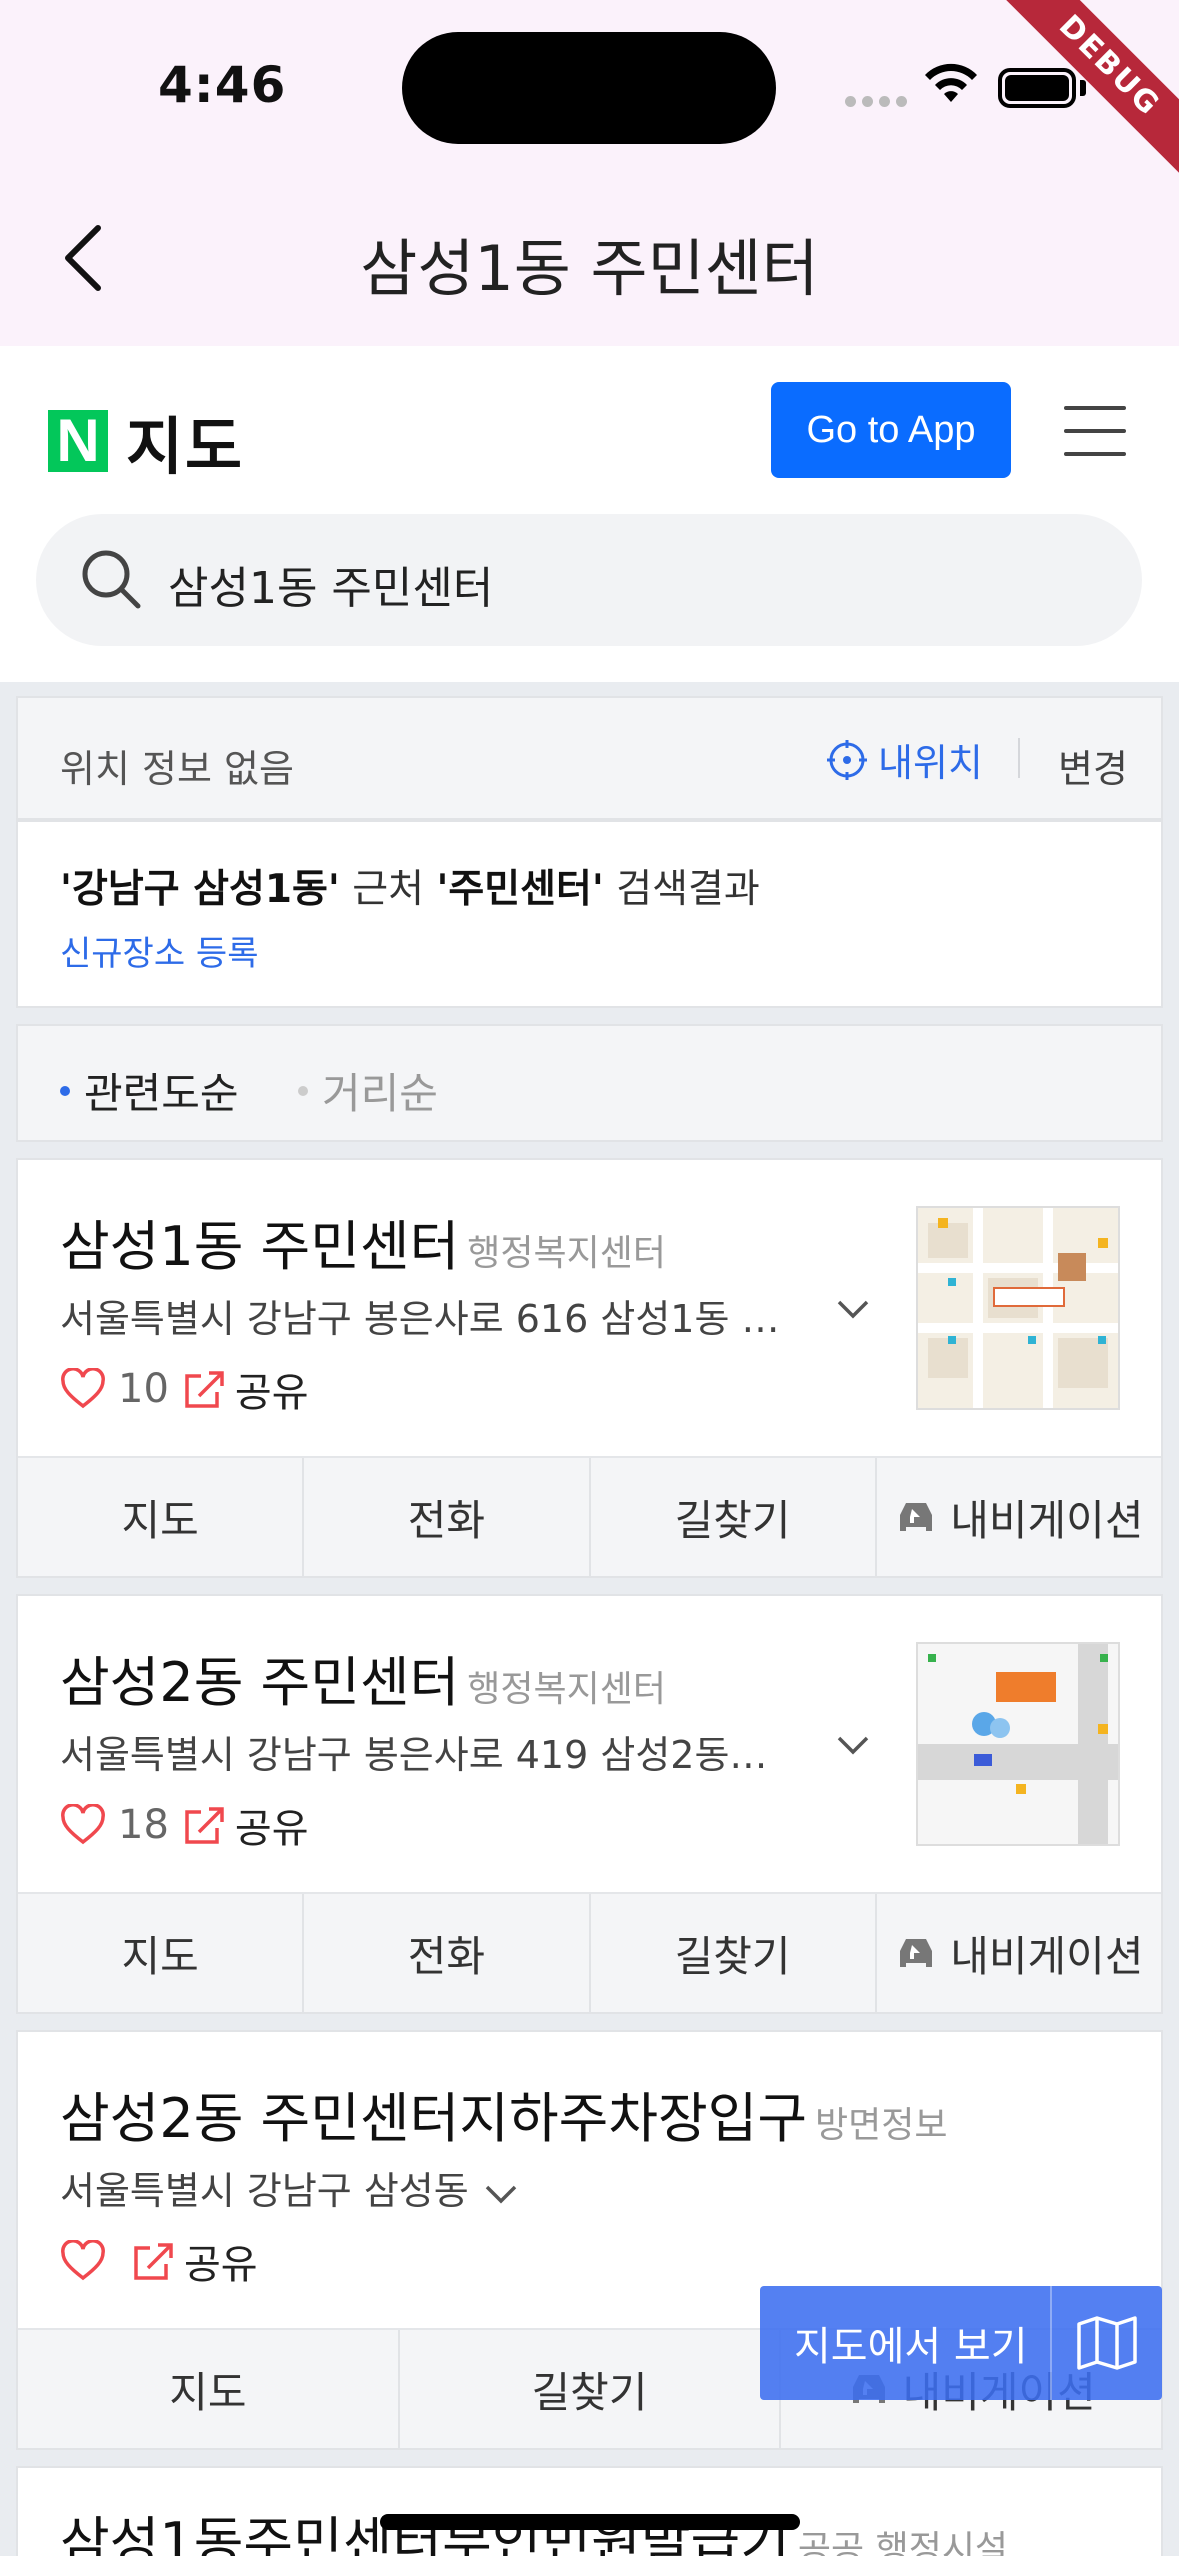 The height and width of the screenshot is (2556, 1179). What do you see at coordinates (1019, 758) in the screenshot?
I see `divider` at bounding box center [1019, 758].